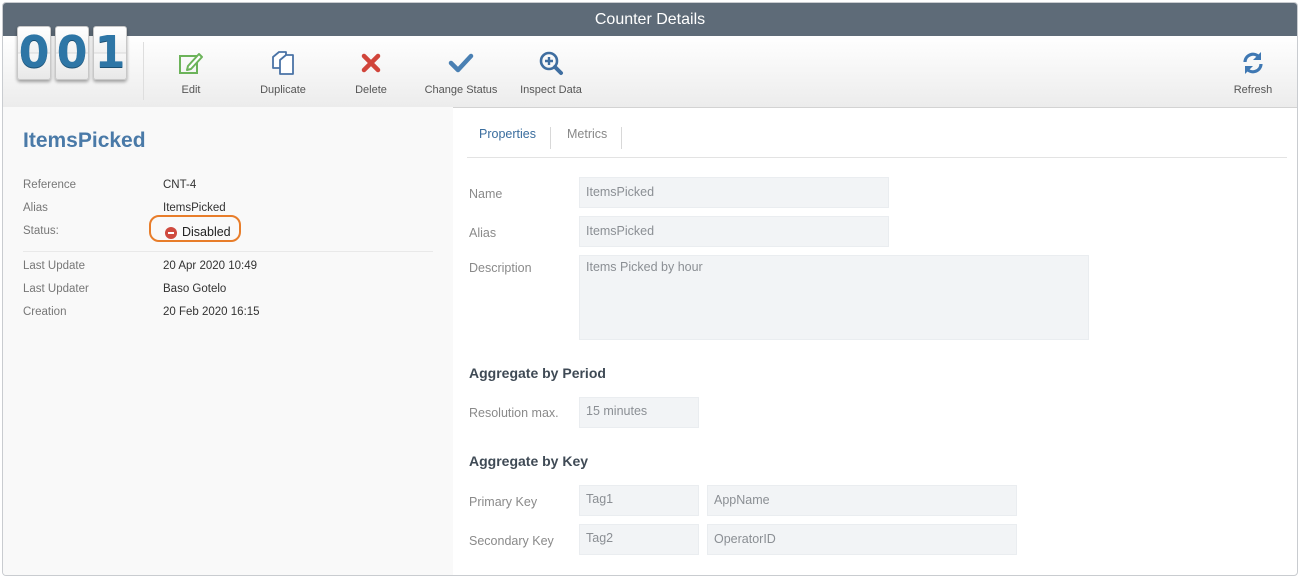 This screenshot has width=1300, height=578. What do you see at coordinates (194, 208) in the screenshot?
I see `alias-value: ItemsPicked` at bounding box center [194, 208].